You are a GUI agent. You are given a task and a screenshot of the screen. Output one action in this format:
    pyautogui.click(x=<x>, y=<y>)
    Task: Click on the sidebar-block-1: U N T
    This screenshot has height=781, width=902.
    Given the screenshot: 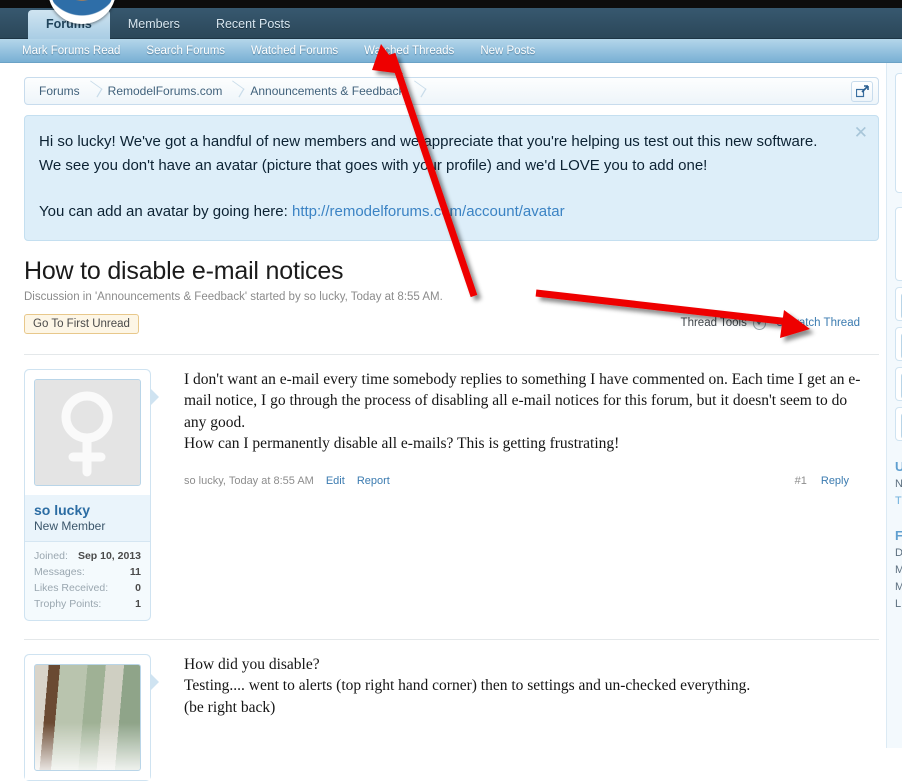 What is the action you would take?
    pyautogui.click(x=898, y=480)
    